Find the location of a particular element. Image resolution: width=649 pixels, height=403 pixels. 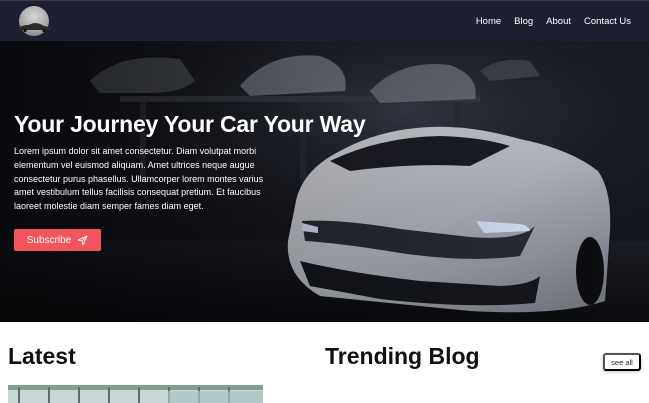

nav-link-blog: Blog is located at coordinates (523, 21).